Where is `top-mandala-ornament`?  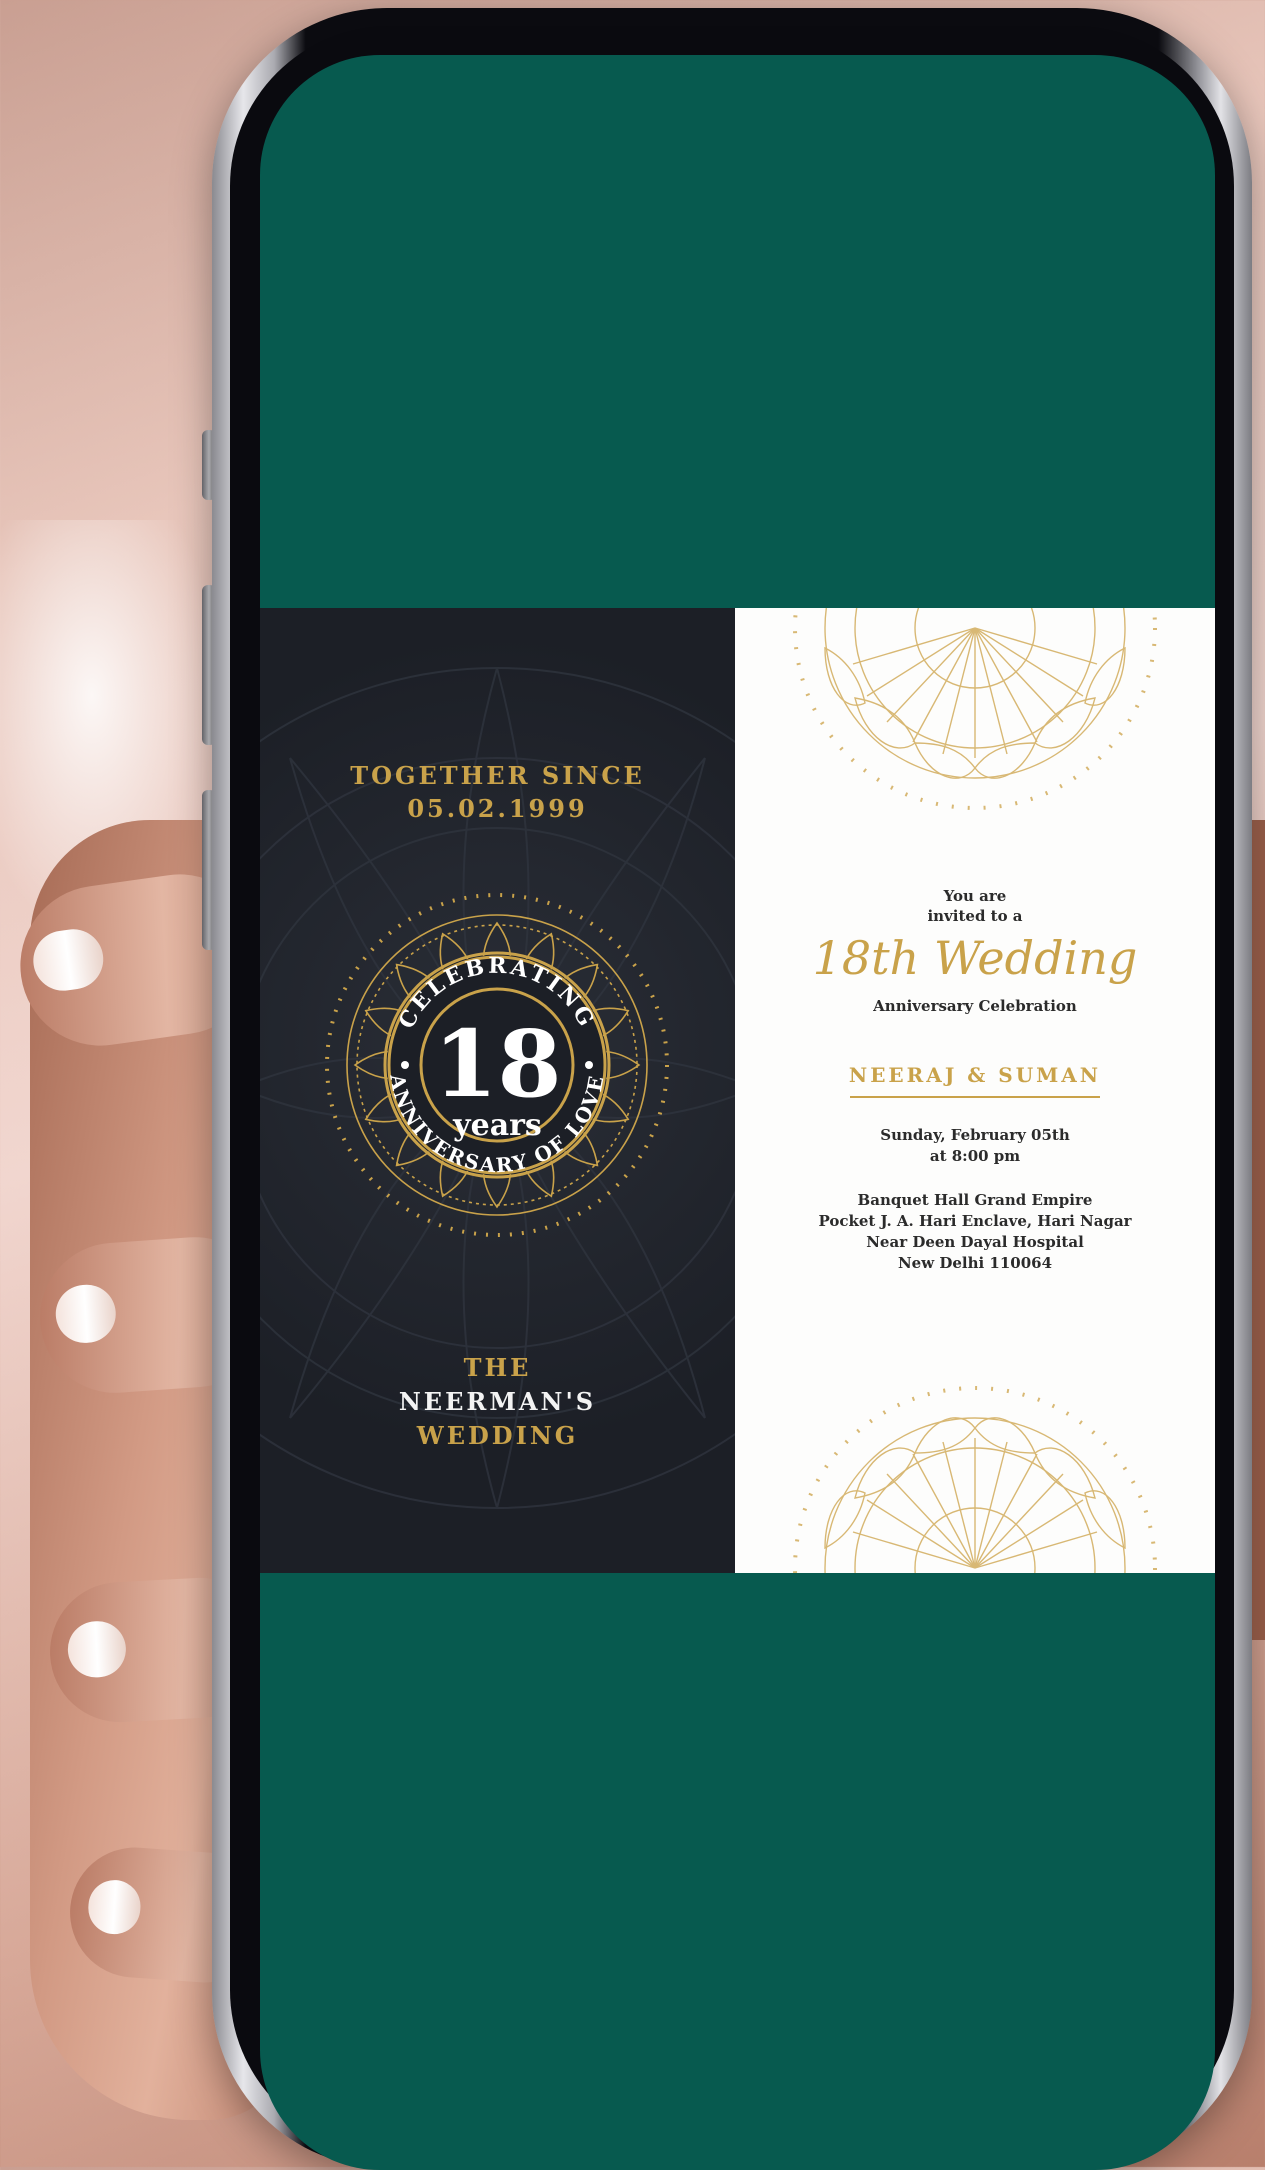
top-mandala-ornament is located at coordinates (975, 709).